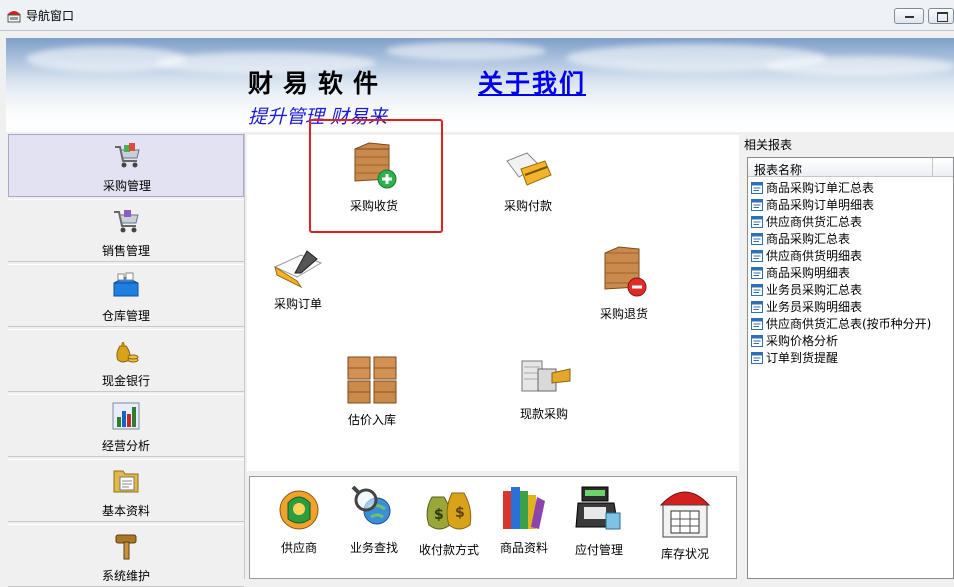  What do you see at coordinates (297, 304) in the screenshot?
I see `action-label: 采购订单` at bounding box center [297, 304].